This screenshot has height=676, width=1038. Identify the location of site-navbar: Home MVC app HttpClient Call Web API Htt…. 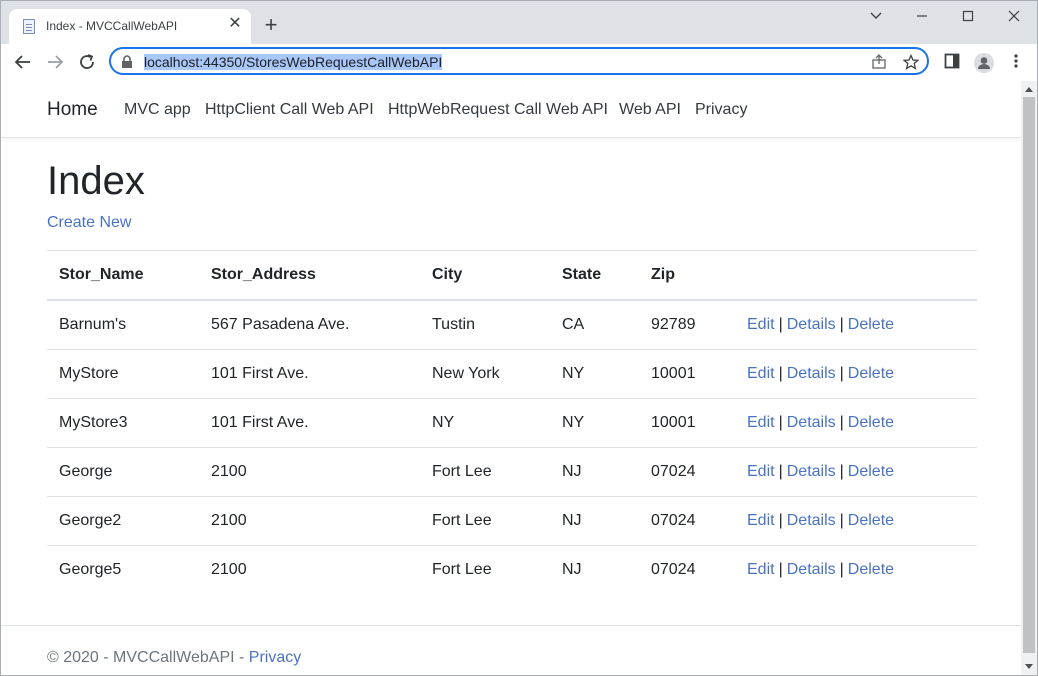
(511, 109).